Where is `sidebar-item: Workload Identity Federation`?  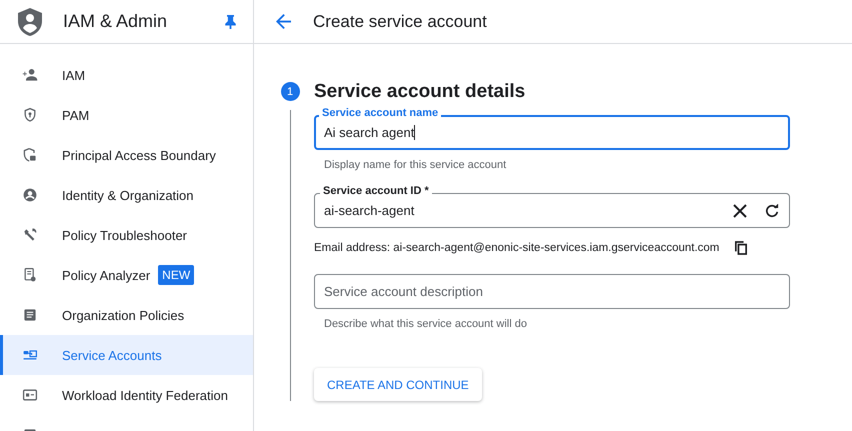
sidebar-item: Workload Identity Federation is located at coordinates (126, 395).